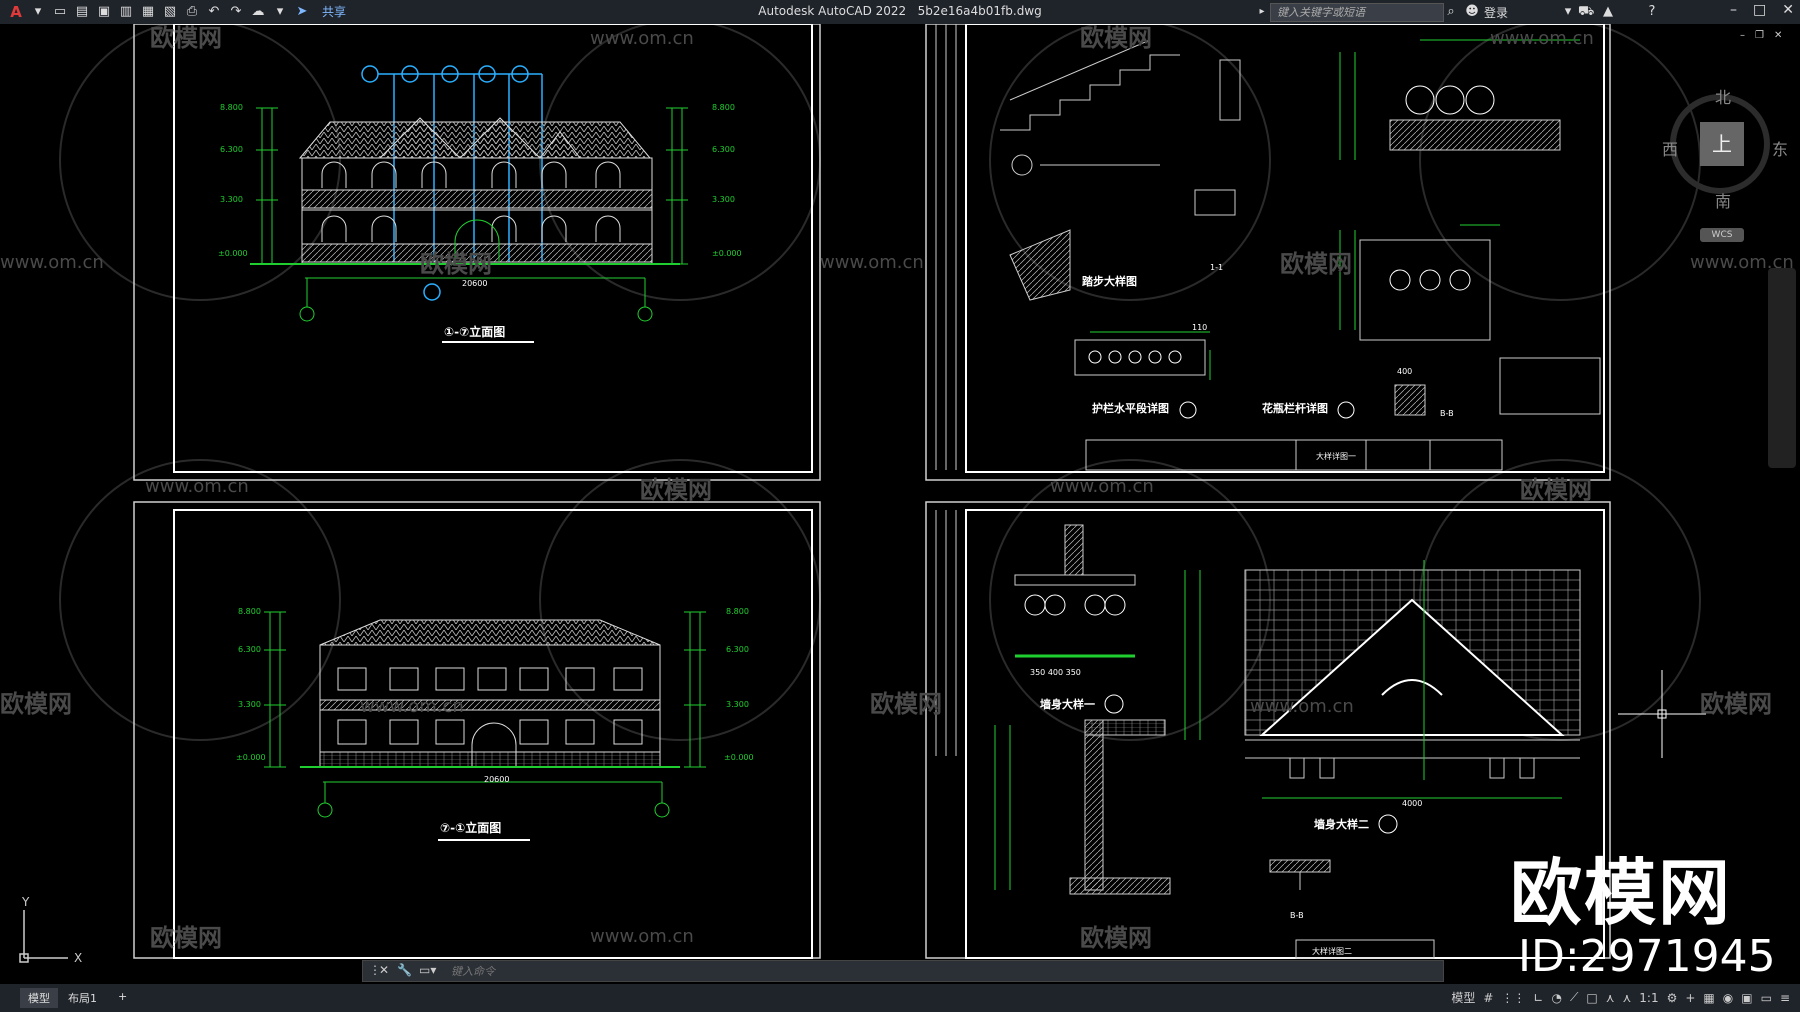 The image size is (1800, 1012). Describe the element at coordinates (1496, 12) in the screenshot. I see `login-button: 登录` at that location.